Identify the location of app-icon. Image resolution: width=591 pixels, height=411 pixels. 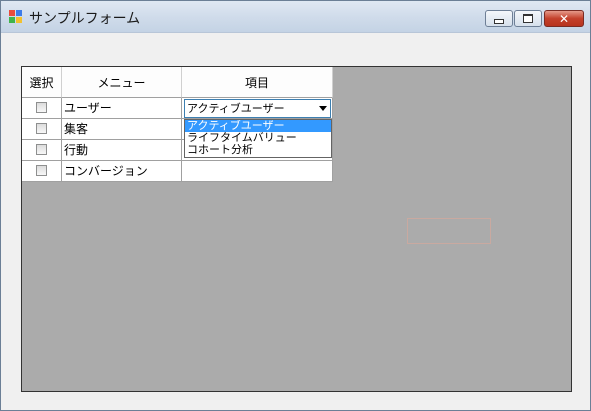
(16, 17).